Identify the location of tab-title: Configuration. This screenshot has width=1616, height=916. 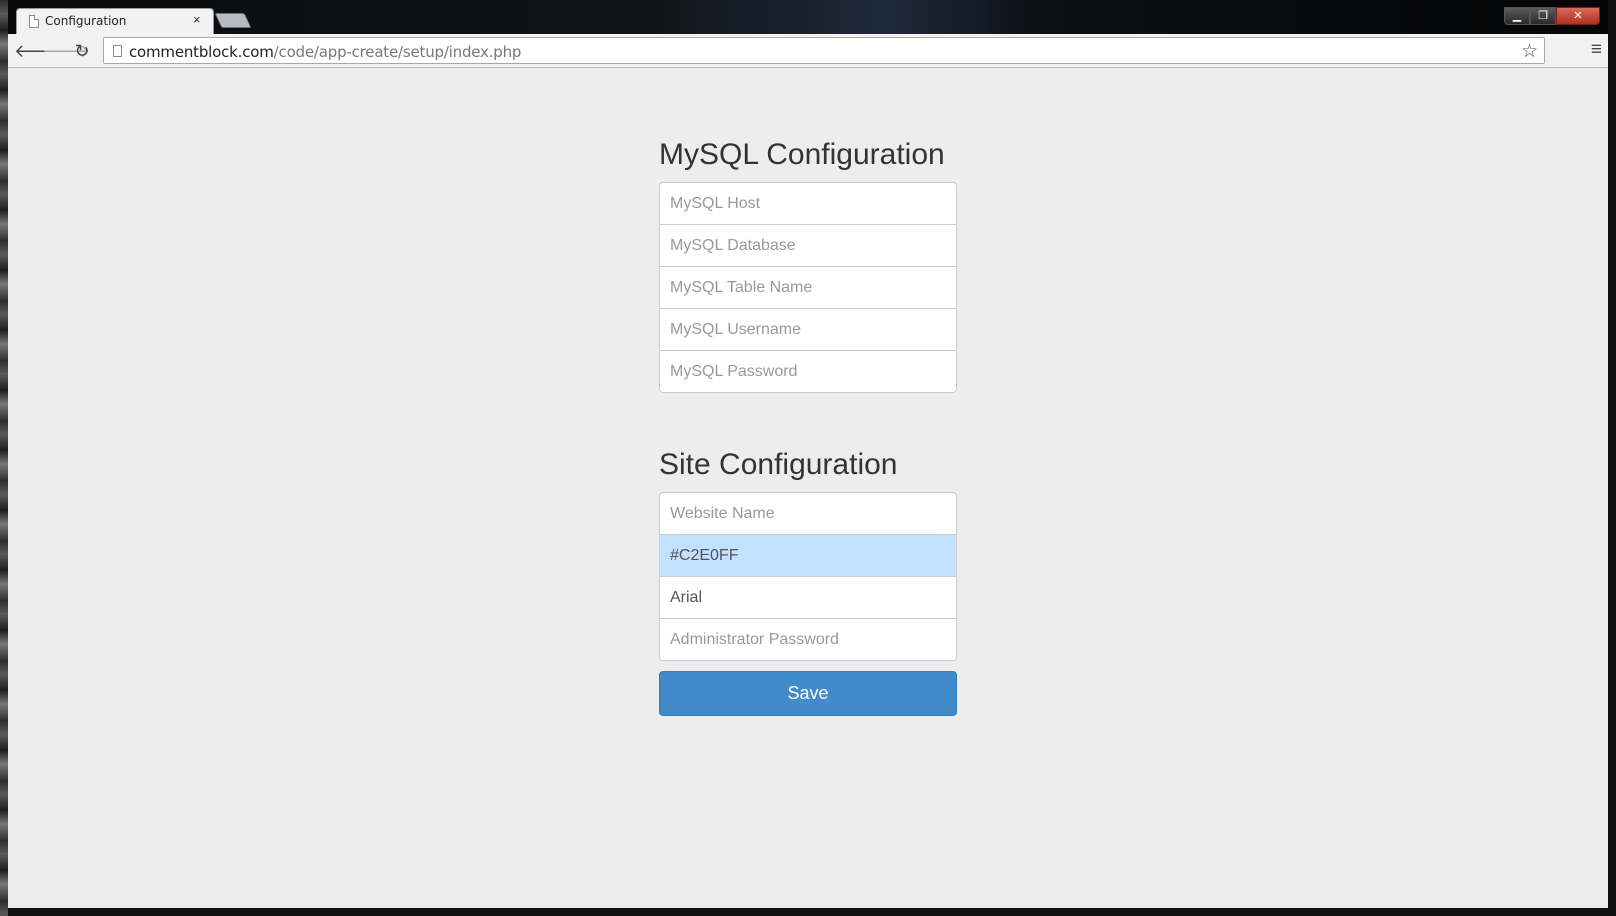
(86, 21).